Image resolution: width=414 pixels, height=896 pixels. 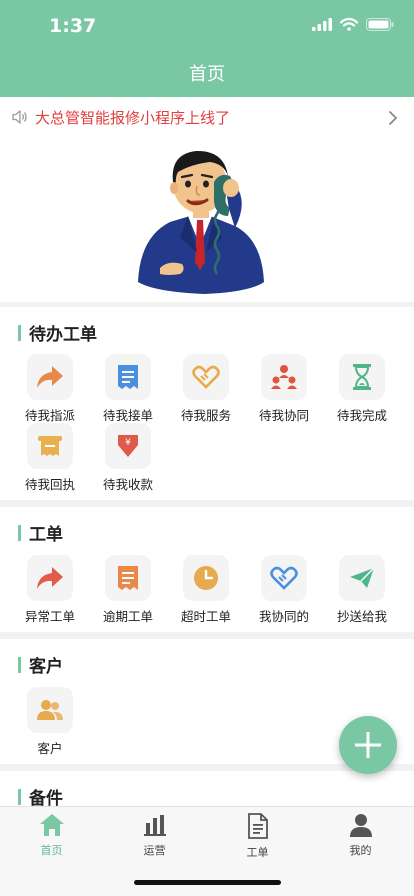 I want to click on bar-chart-icon, so click(x=154, y=825).